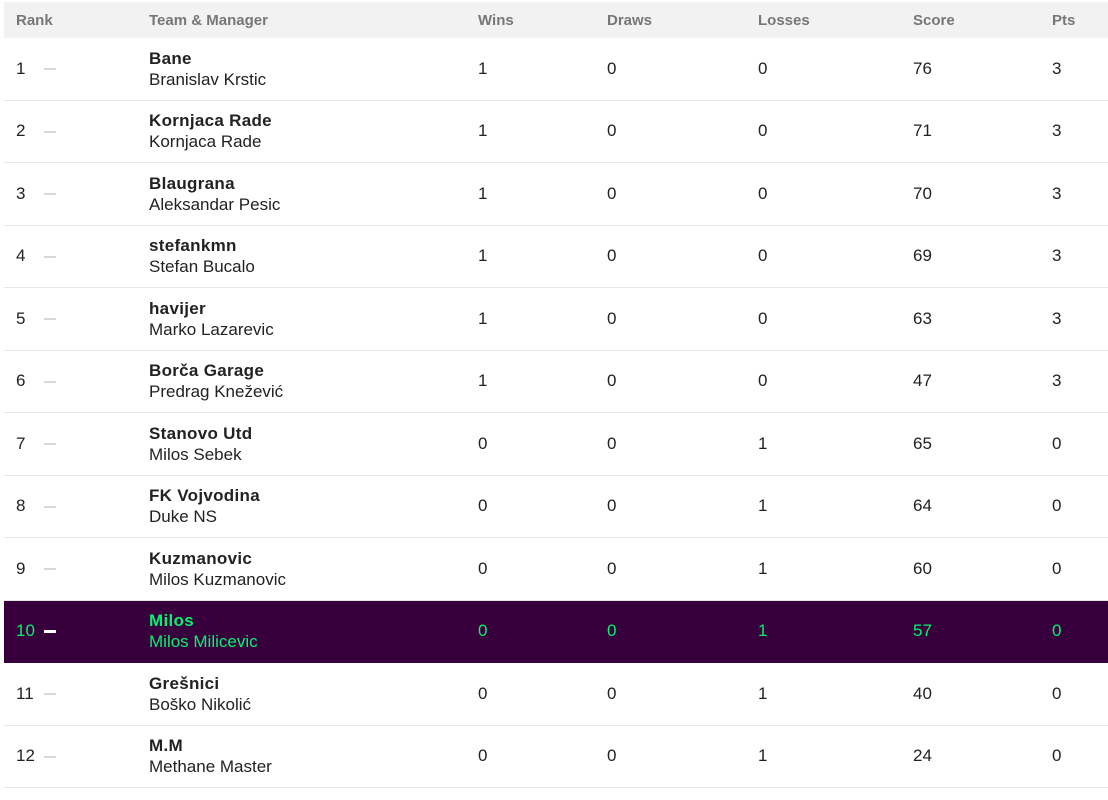 Image resolution: width=1108 pixels, height=800 pixels. Describe the element at coordinates (21, 506) in the screenshot. I see `rank-number: 8` at that location.